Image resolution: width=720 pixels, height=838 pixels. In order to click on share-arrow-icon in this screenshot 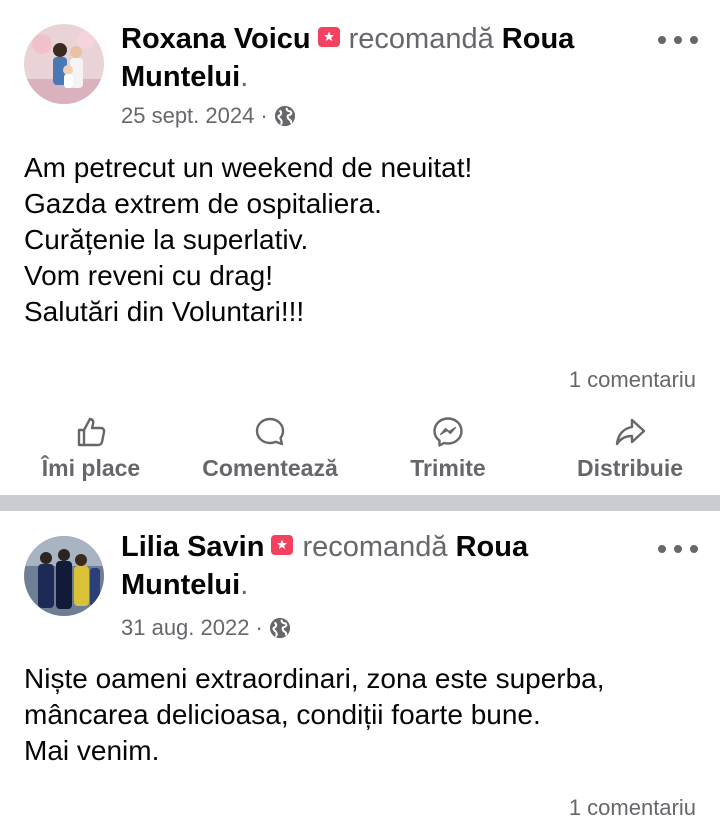, I will do `click(630, 432)`.